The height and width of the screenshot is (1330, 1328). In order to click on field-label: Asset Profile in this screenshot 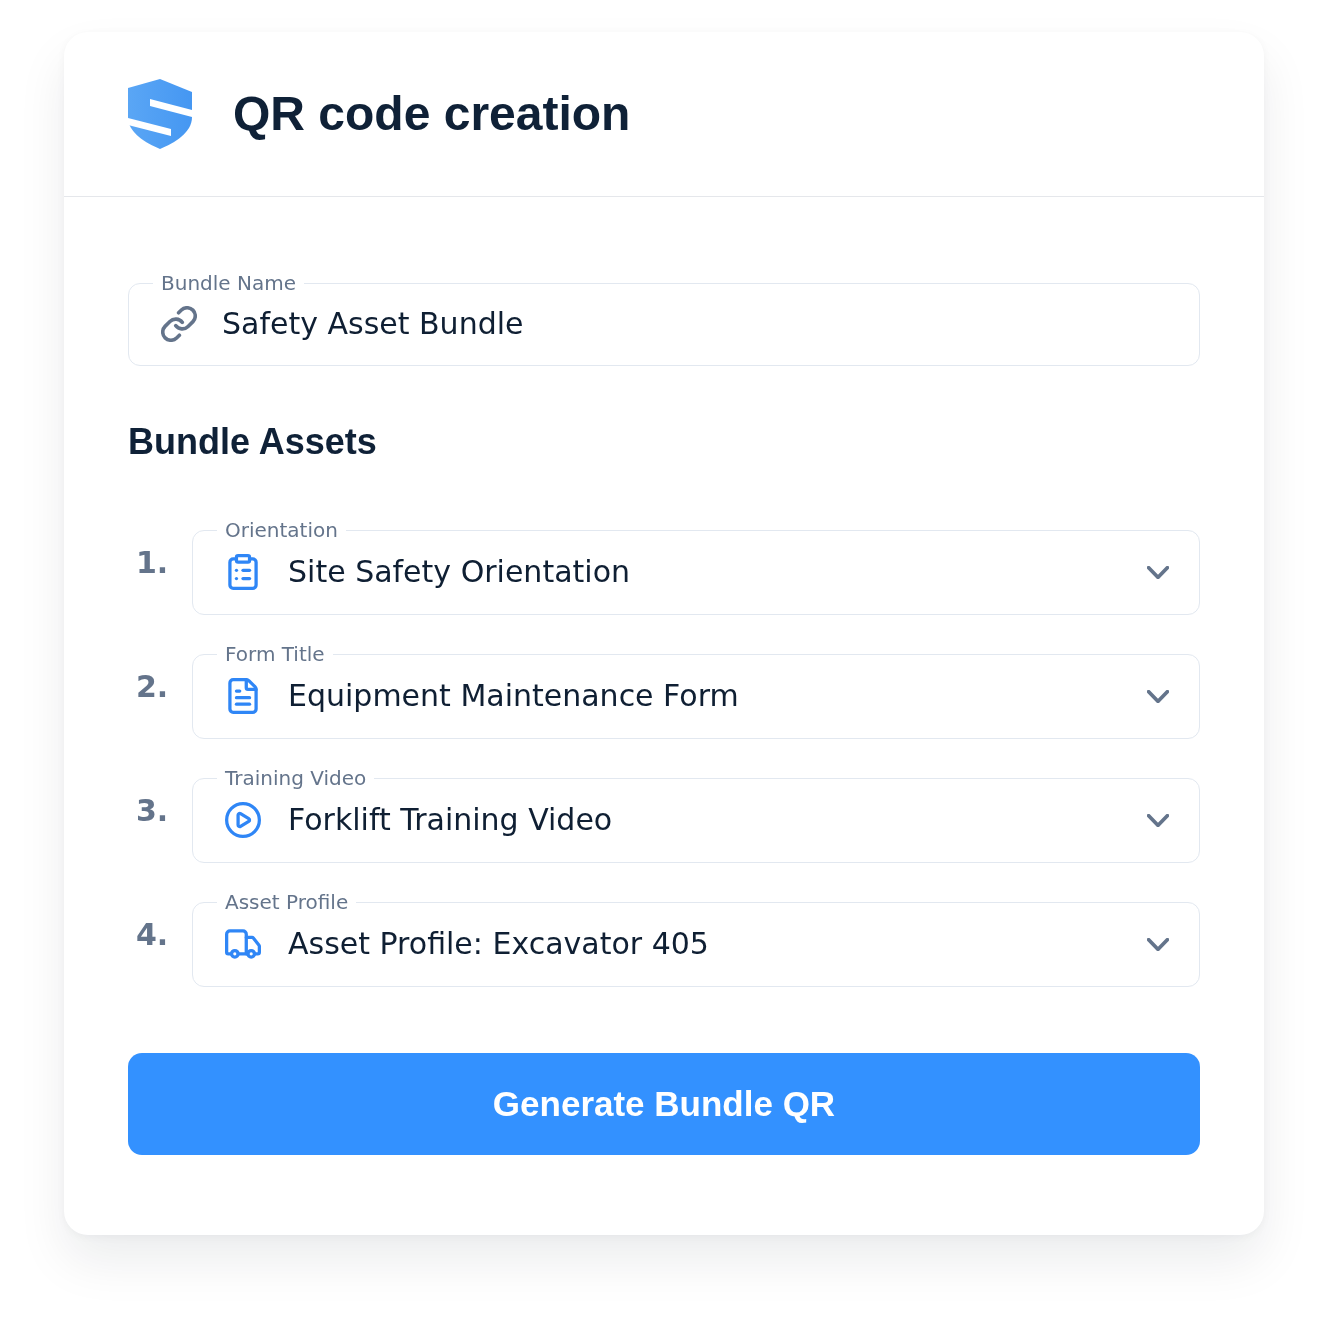, I will do `click(287, 902)`.